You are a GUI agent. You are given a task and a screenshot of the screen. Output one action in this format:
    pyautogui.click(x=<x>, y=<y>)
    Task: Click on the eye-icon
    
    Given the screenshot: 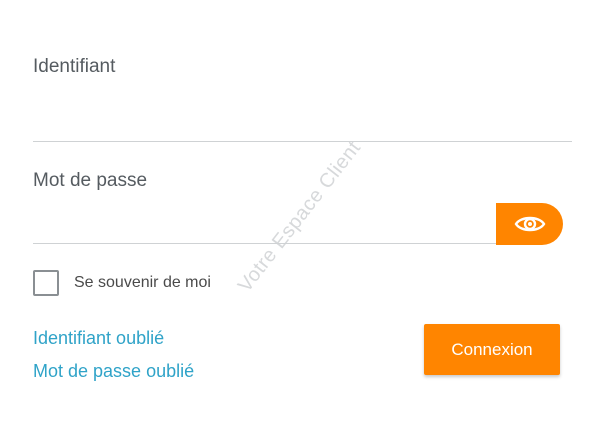 What is the action you would take?
    pyautogui.click(x=530, y=224)
    